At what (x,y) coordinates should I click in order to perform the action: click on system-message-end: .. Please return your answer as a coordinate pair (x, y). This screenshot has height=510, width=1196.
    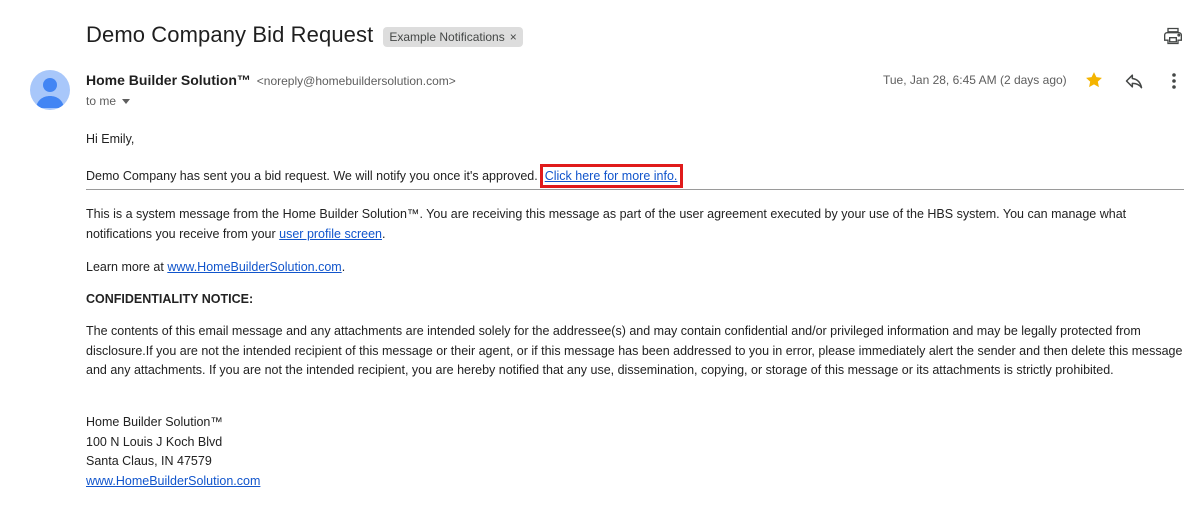
    Looking at the image, I should click on (383, 233).